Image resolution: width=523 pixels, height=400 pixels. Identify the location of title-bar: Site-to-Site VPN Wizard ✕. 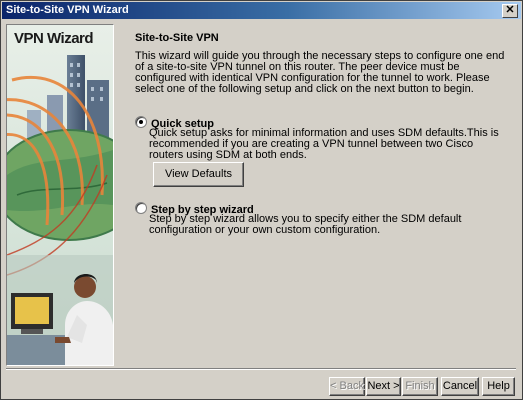
(261, 10).